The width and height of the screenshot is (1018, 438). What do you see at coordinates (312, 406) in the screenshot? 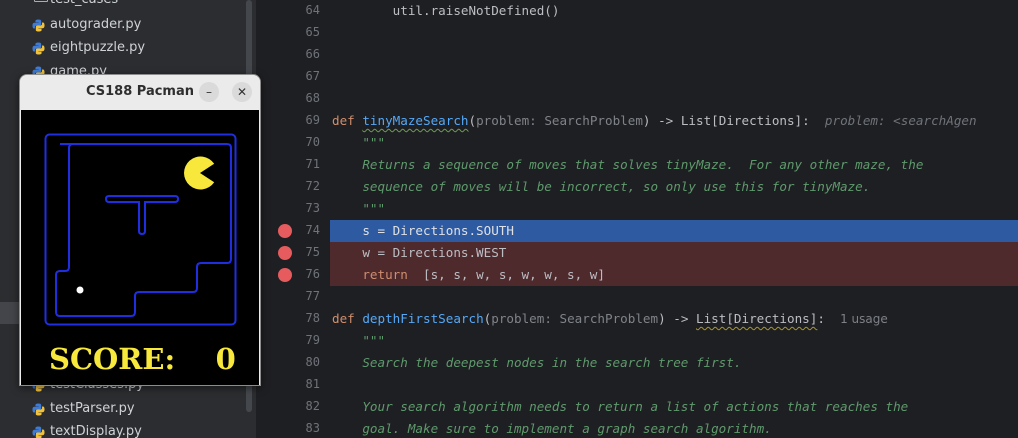
I see `line-number: 82` at bounding box center [312, 406].